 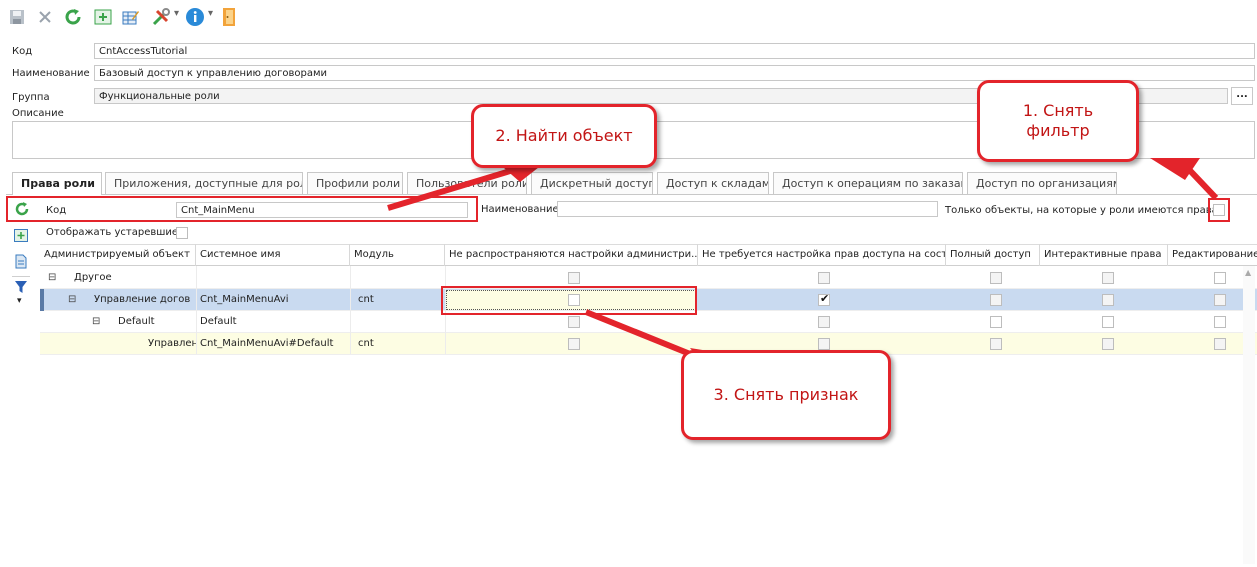 What do you see at coordinates (1058, 121) in the screenshot?
I see `callout-remove-filter: 1. Снять фильтр` at bounding box center [1058, 121].